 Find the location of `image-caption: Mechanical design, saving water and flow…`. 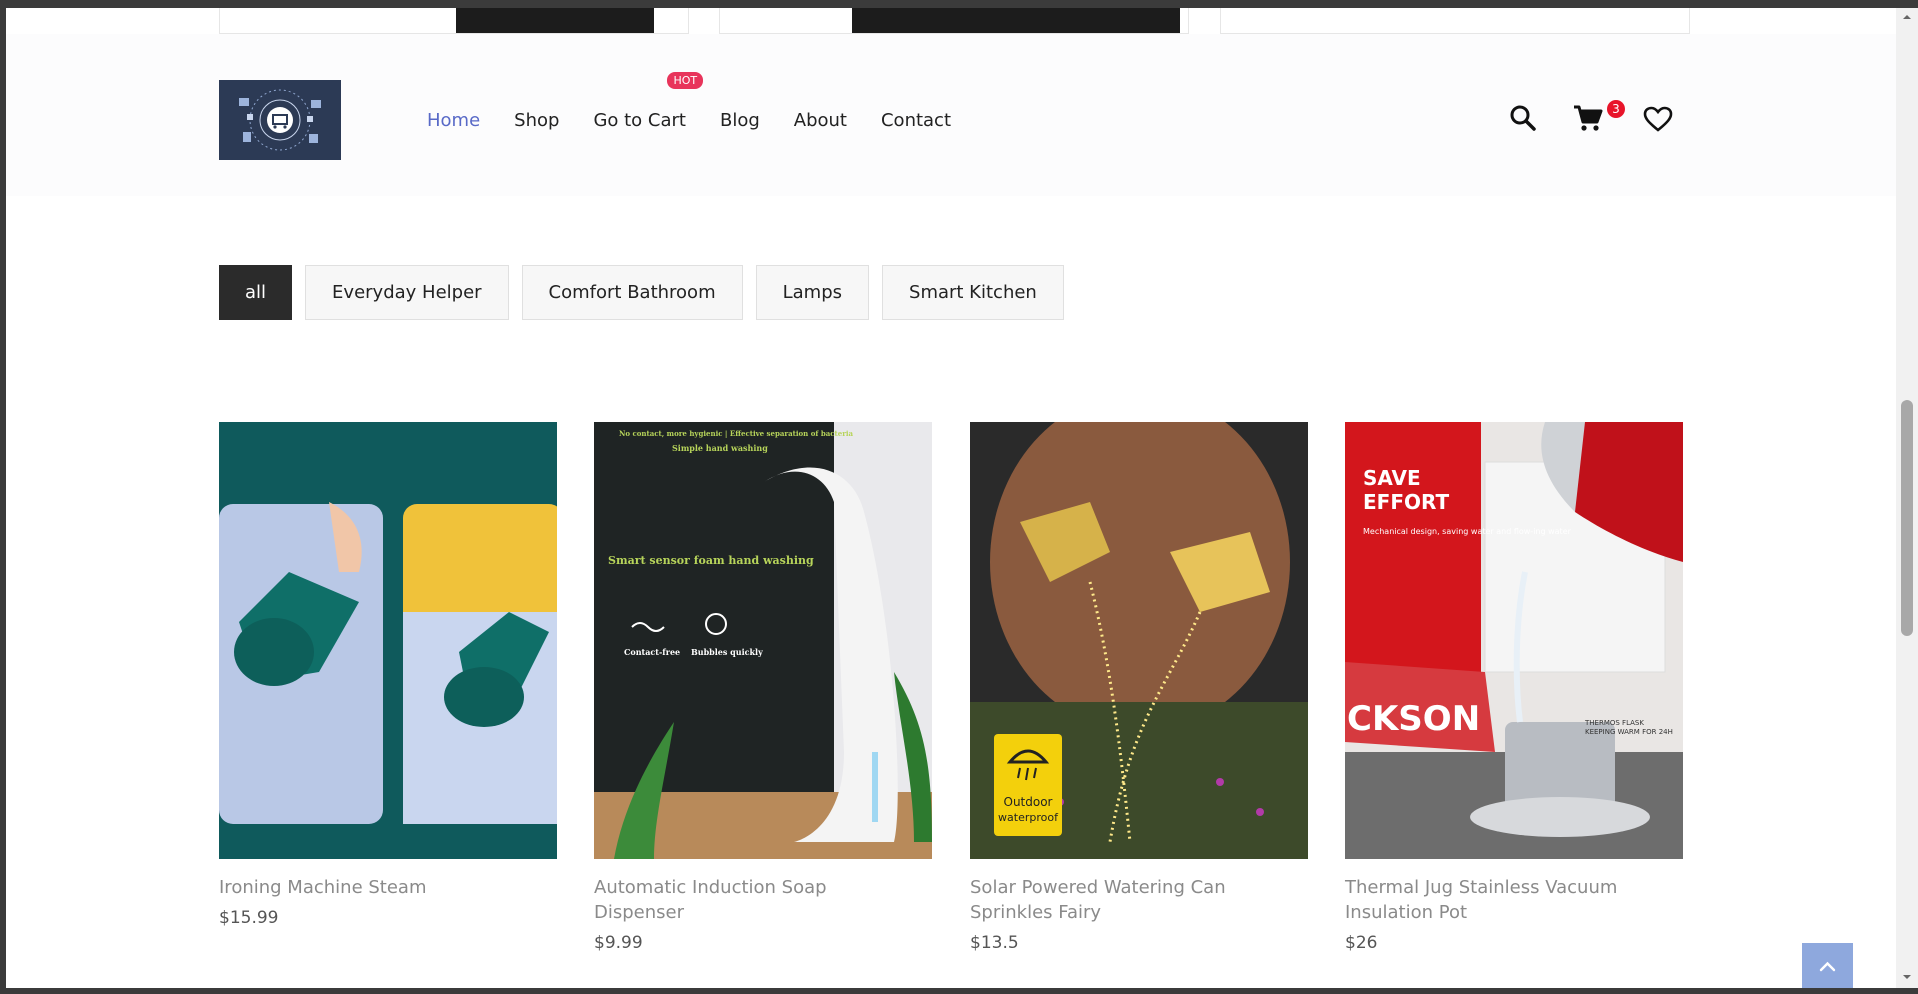

image-caption: Mechanical design, saving water and flow… is located at coordinates (1467, 531).